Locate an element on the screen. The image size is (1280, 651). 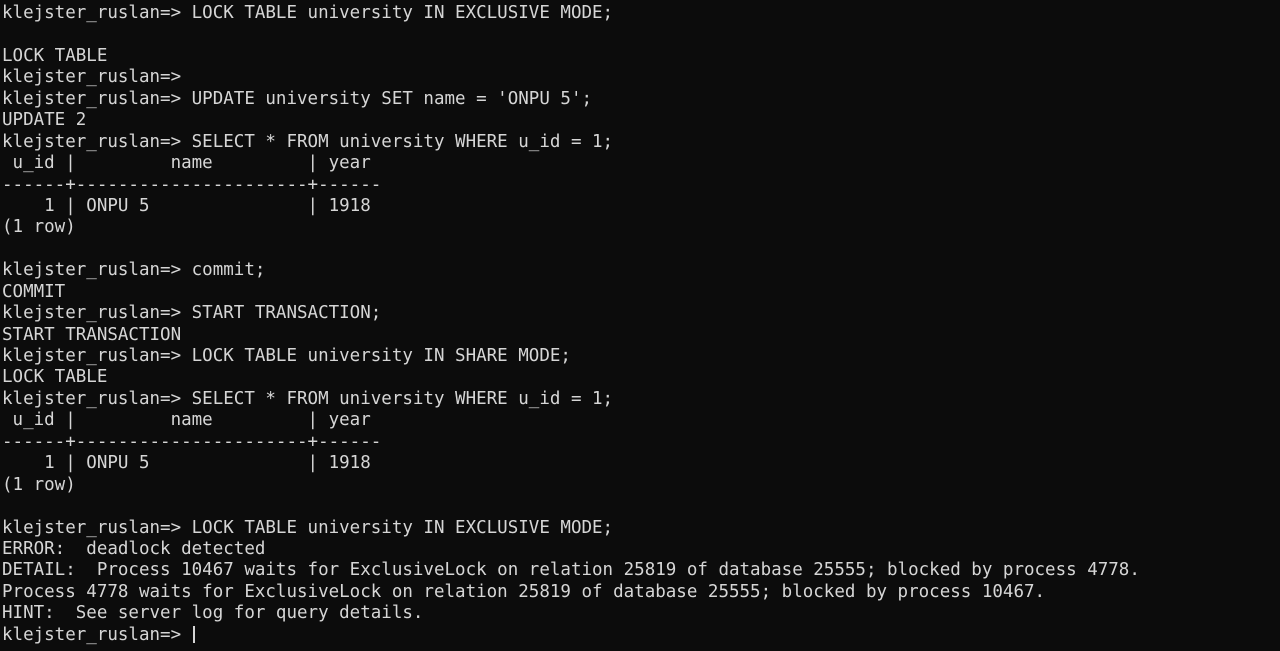
terminal-line: UPDATE 2 is located at coordinates (44, 120).